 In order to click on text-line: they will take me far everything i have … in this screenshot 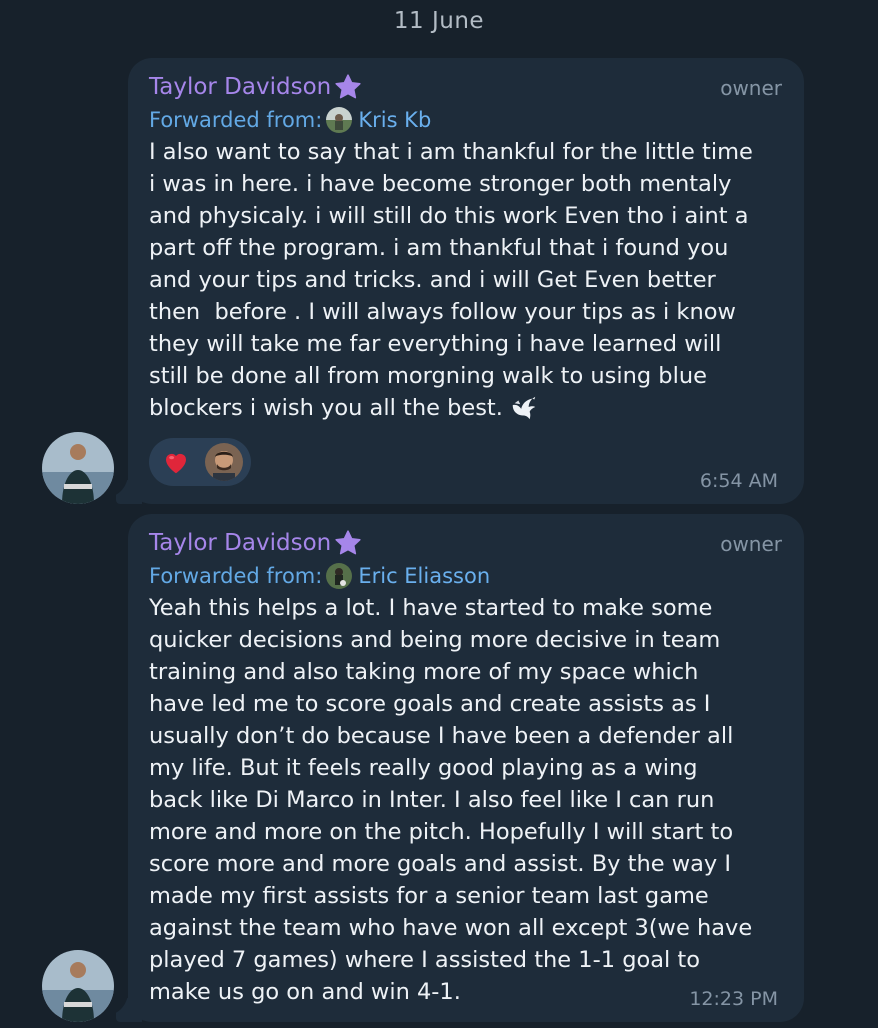, I will do `click(435, 344)`.